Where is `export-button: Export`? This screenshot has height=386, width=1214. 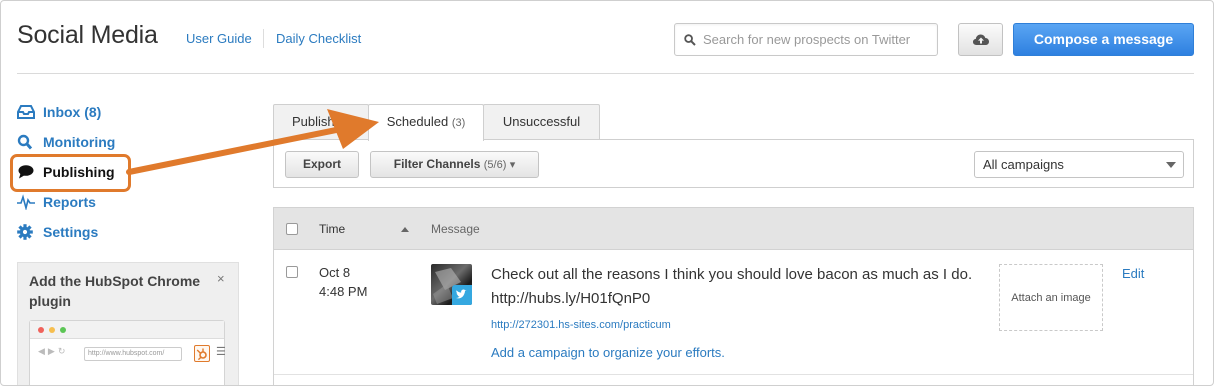 export-button: Export is located at coordinates (322, 164).